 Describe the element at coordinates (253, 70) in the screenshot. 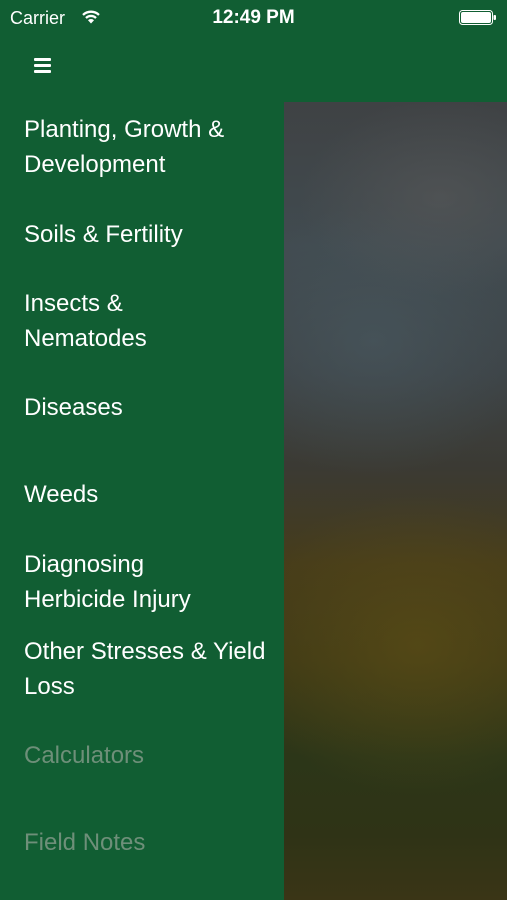

I see `navigation-bar` at that location.